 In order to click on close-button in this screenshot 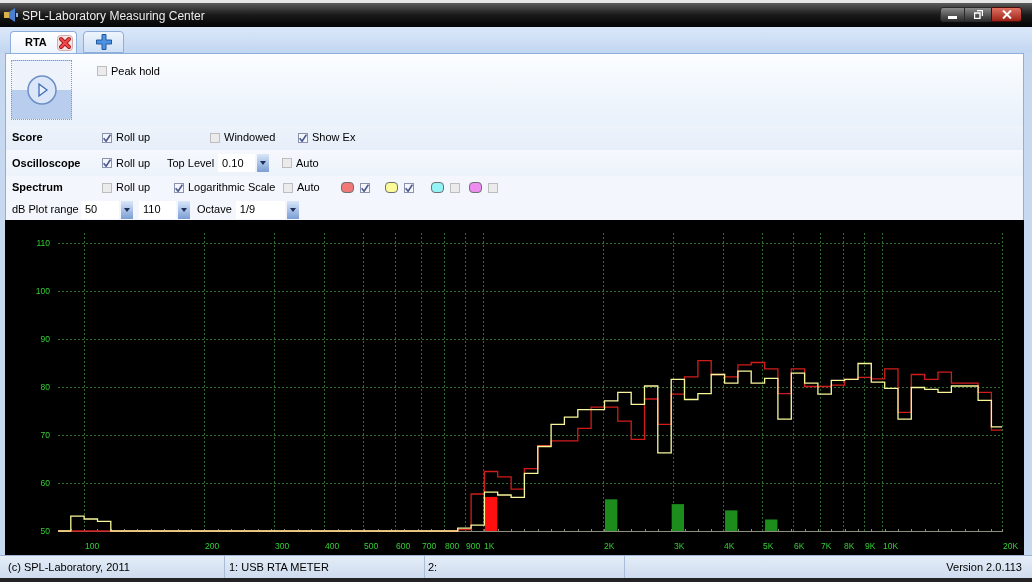, I will do `click(1006, 14)`.